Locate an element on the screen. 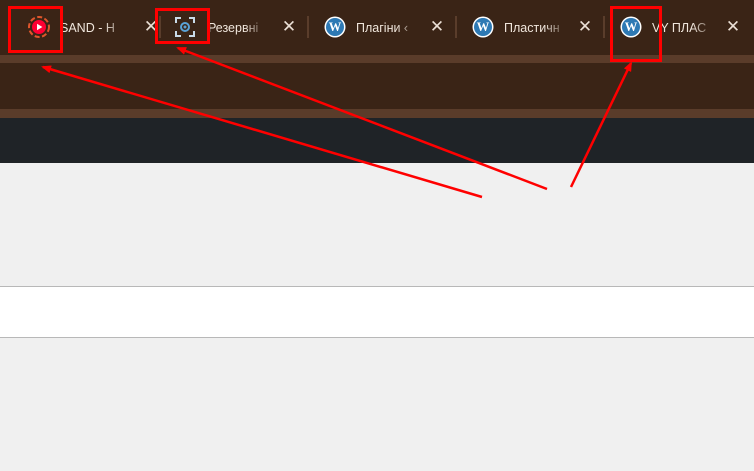  admin-bar is located at coordinates (377, 140).